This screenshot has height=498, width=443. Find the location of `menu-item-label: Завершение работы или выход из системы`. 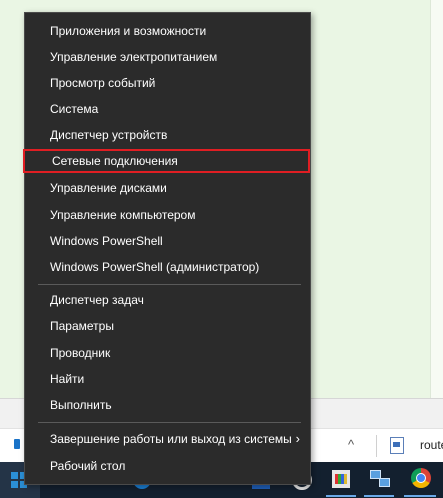

menu-item-label: Завершение работы или выход из системы is located at coordinates (171, 439).